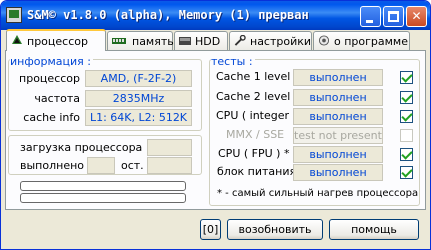 This screenshot has height=250, width=431. What do you see at coordinates (101, 165) in the screenshot?
I see `done-value` at bounding box center [101, 165].